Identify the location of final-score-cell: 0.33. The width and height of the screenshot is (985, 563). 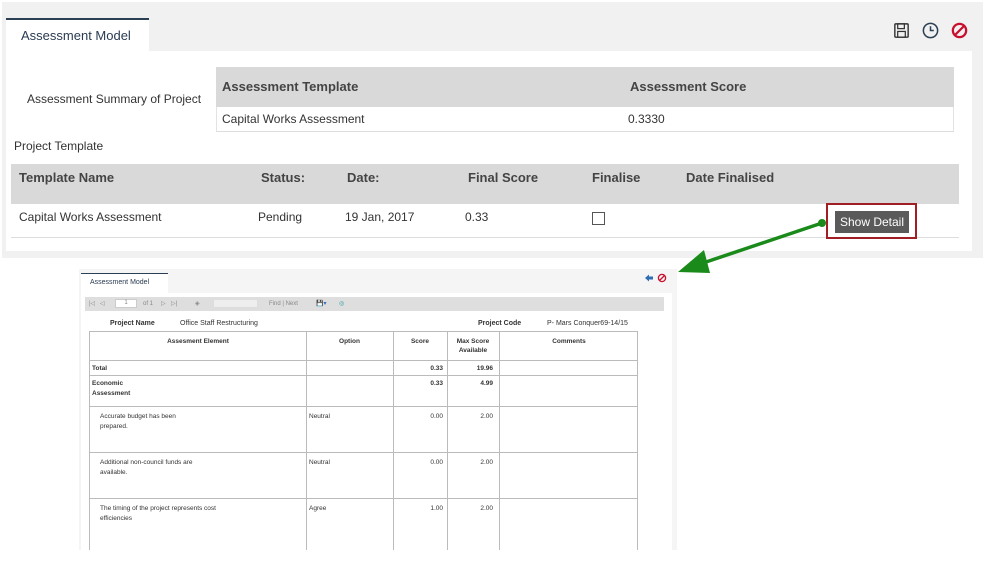
(477, 217).